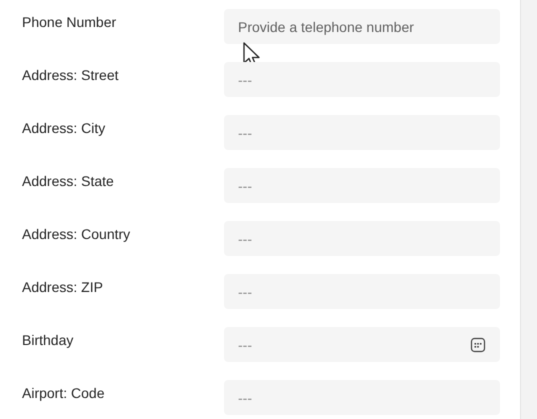 The width and height of the screenshot is (537, 419). I want to click on field-label: Address: Country, so click(77, 233).